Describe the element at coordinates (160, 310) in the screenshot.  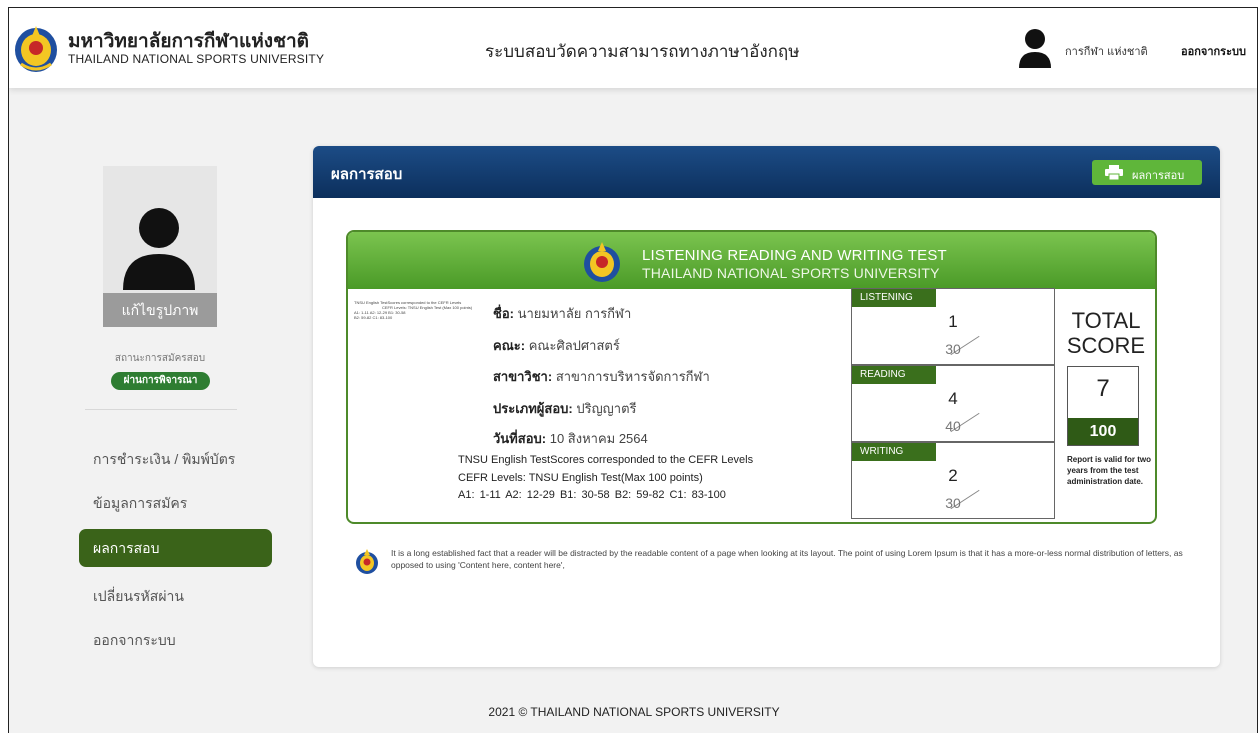
I see `edit-photo-button: แก้ไขรูปภาพ` at that location.